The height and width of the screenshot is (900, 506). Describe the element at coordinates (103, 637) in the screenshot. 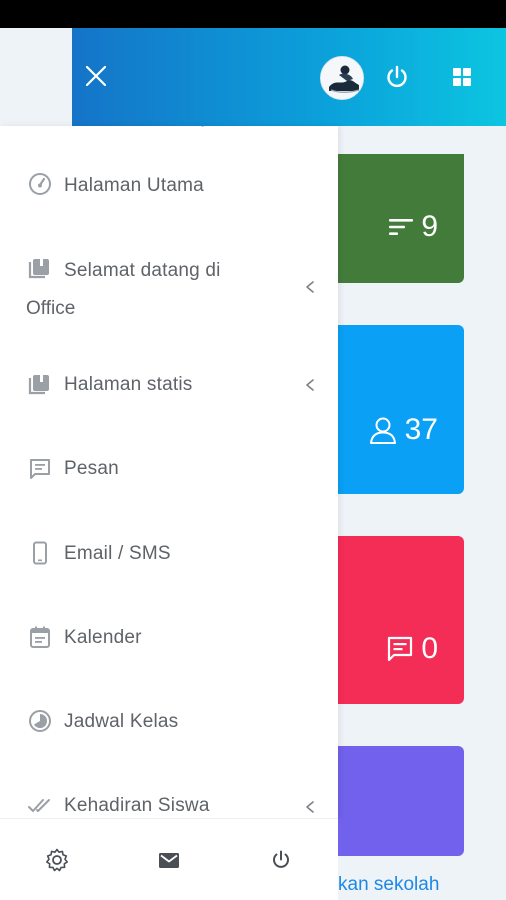

I see `menu-item-label: Kalender` at that location.